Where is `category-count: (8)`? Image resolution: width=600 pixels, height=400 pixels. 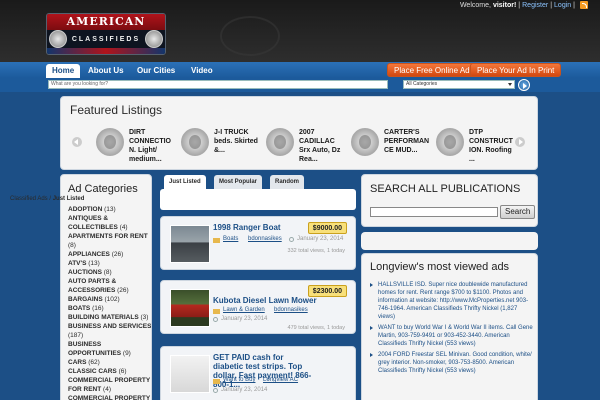
category-count: (8) is located at coordinates (72, 245).